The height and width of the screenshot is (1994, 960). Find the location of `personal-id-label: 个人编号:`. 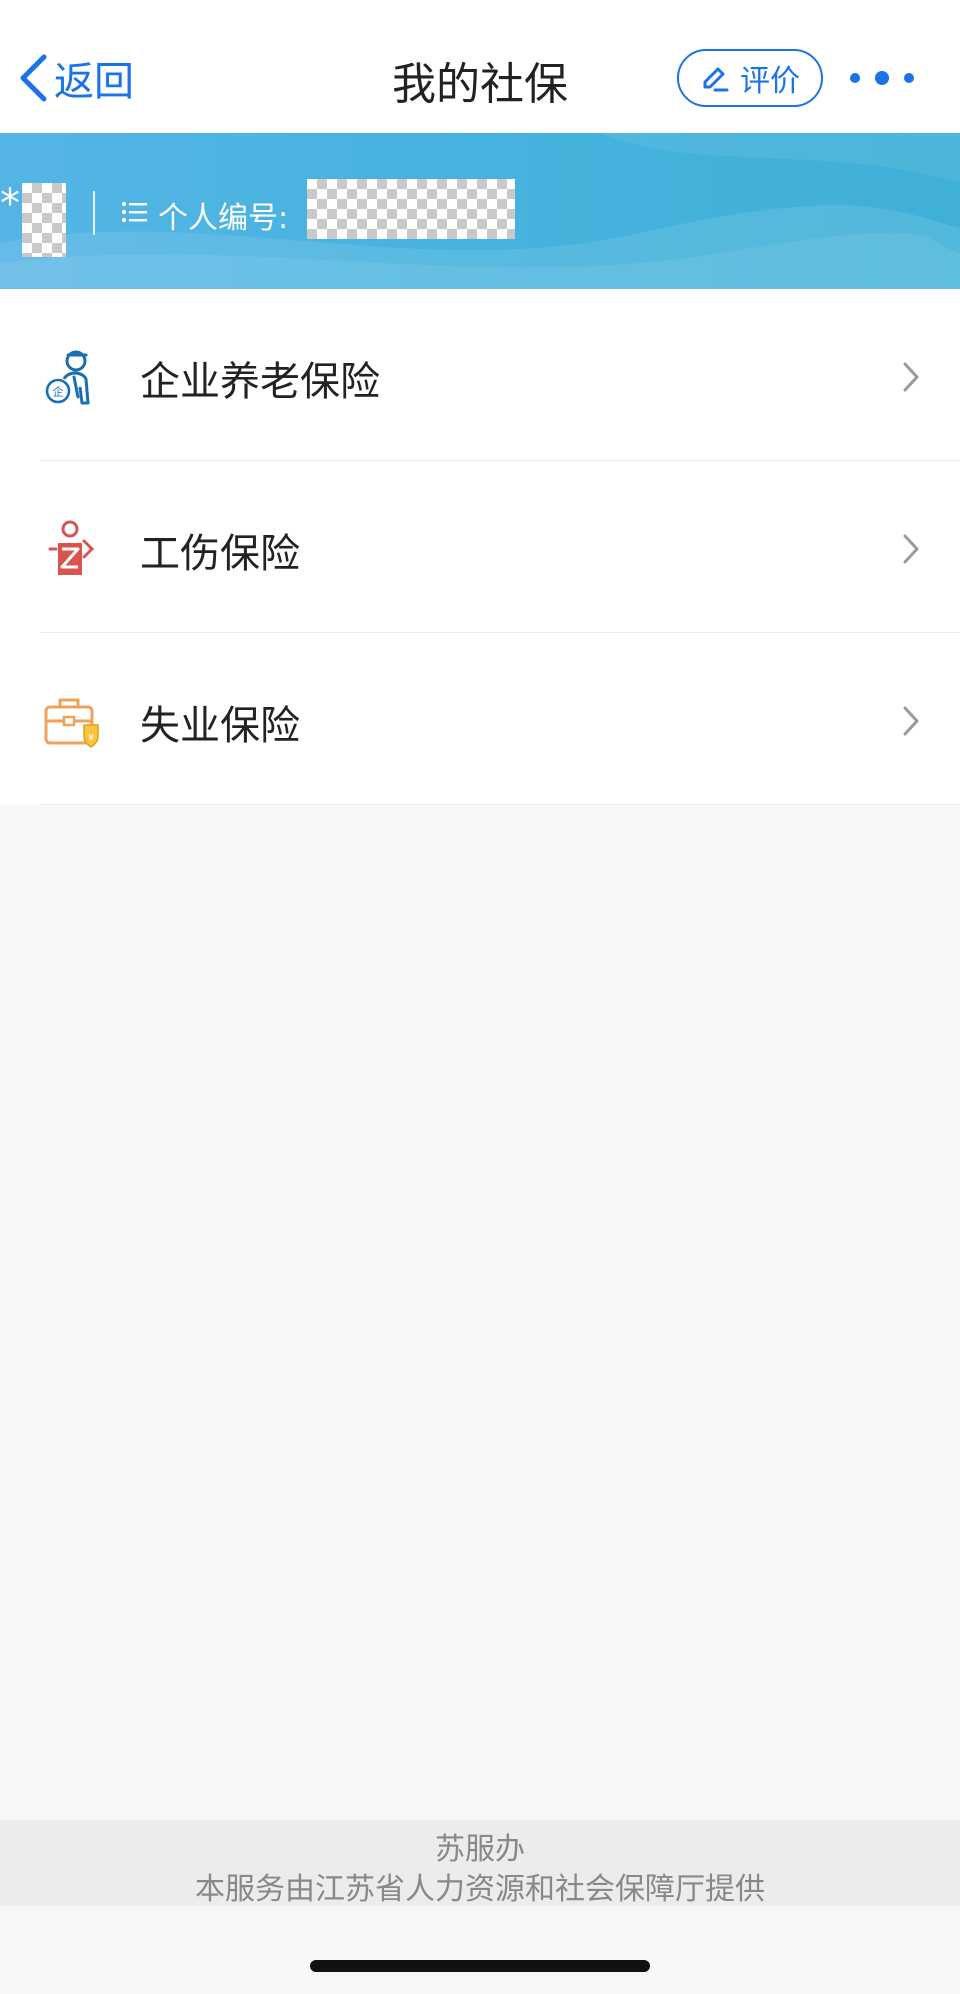

personal-id-label: 个人编号: is located at coordinates (223, 218).